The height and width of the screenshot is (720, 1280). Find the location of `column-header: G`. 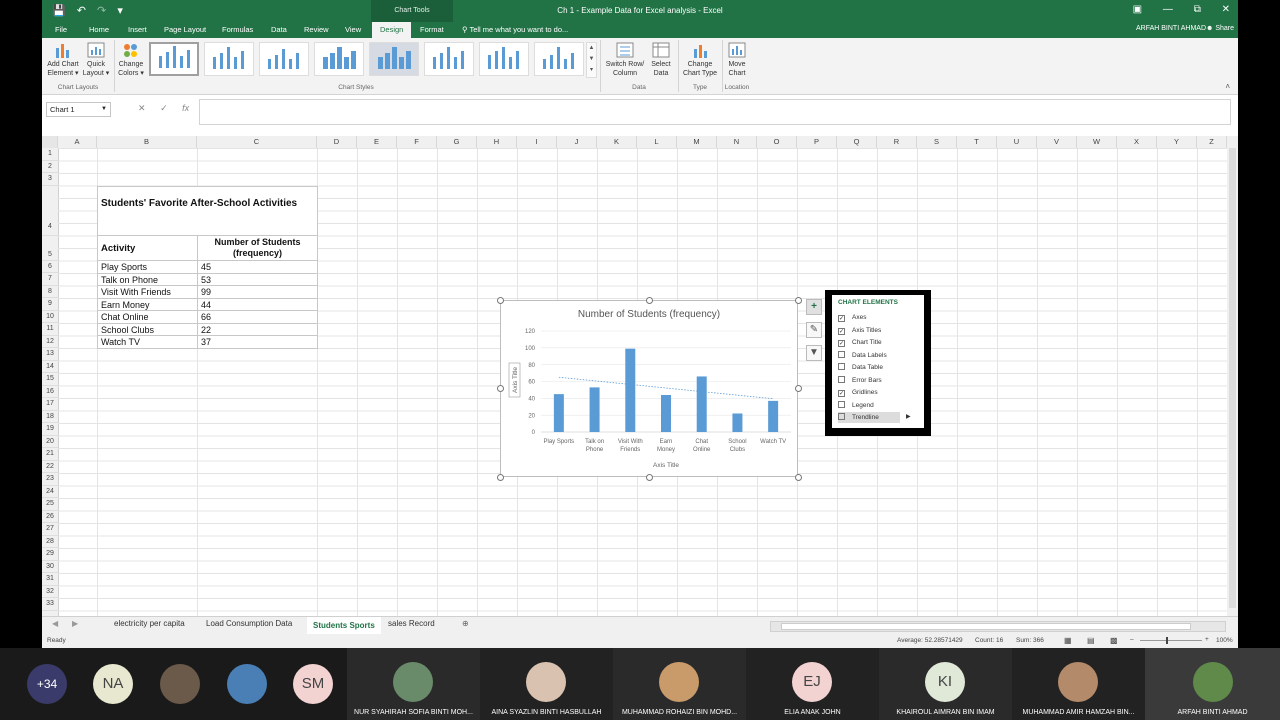

column-header: G is located at coordinates (457, 142).